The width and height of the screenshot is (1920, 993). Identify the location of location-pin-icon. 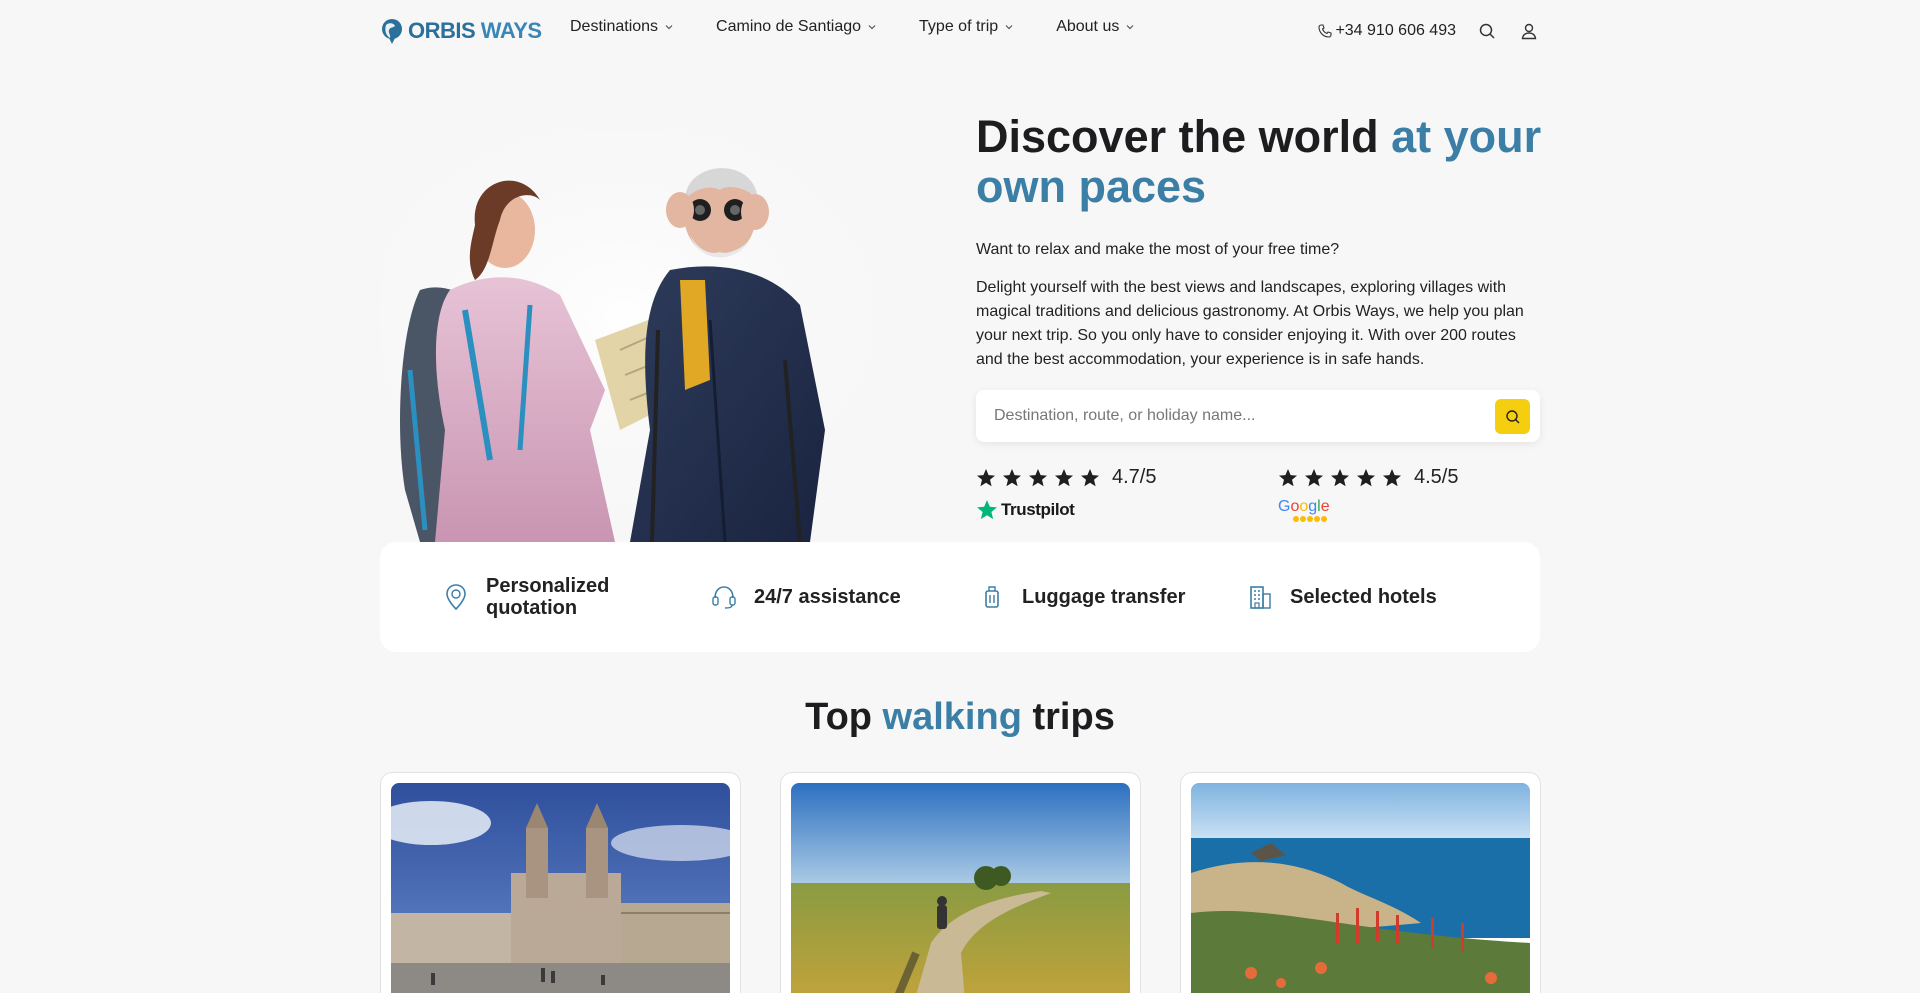
(456, 597).